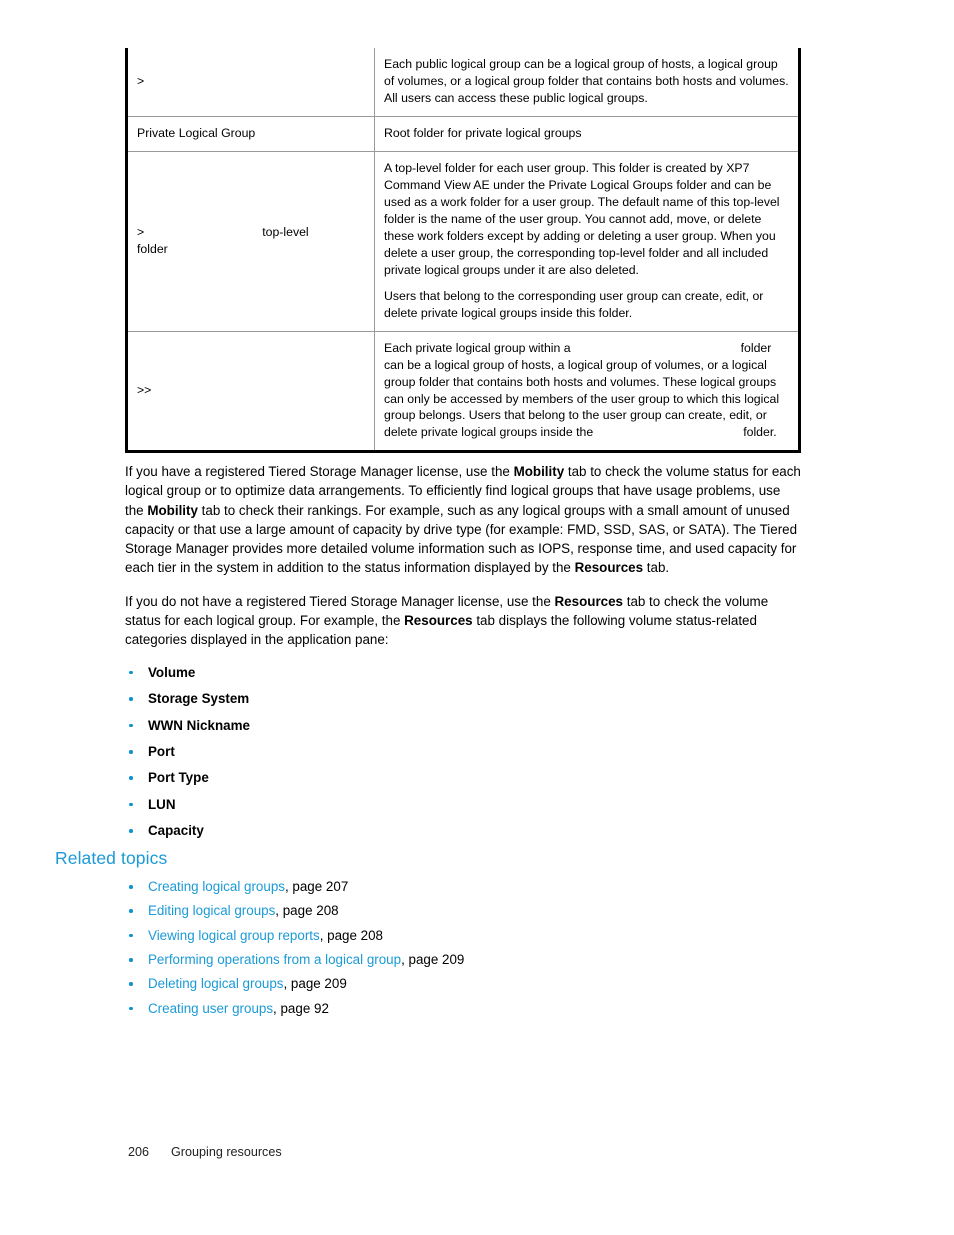 This screenshot has width=954, height=1235. What do you see at coordinates (176, 831) in the screenshot?
I see `list-item-label: Capacity` at bounding box center [176, 831].